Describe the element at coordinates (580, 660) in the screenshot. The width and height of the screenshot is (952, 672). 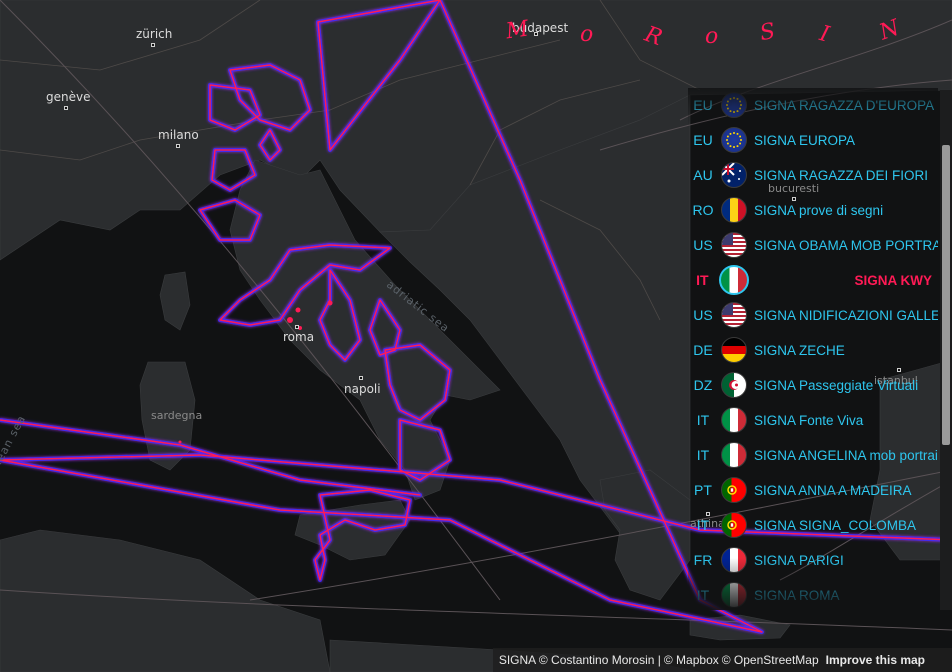
I see `attribution-signa: SIGNA © Costantino Morosin |` at that location.